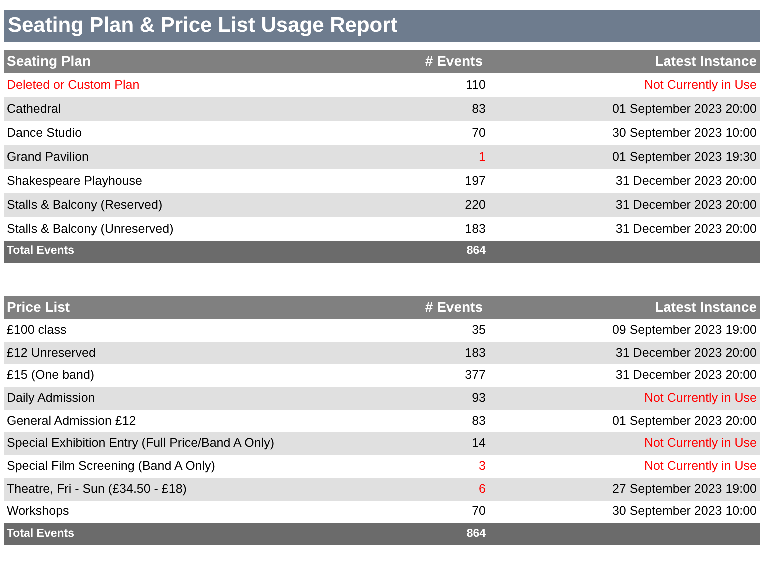  What do you see at coordinates (111, 466) in the screenshot?
I see `table-cell: Special Film Screening (Band A Only)` at bounding box center [111, 466].